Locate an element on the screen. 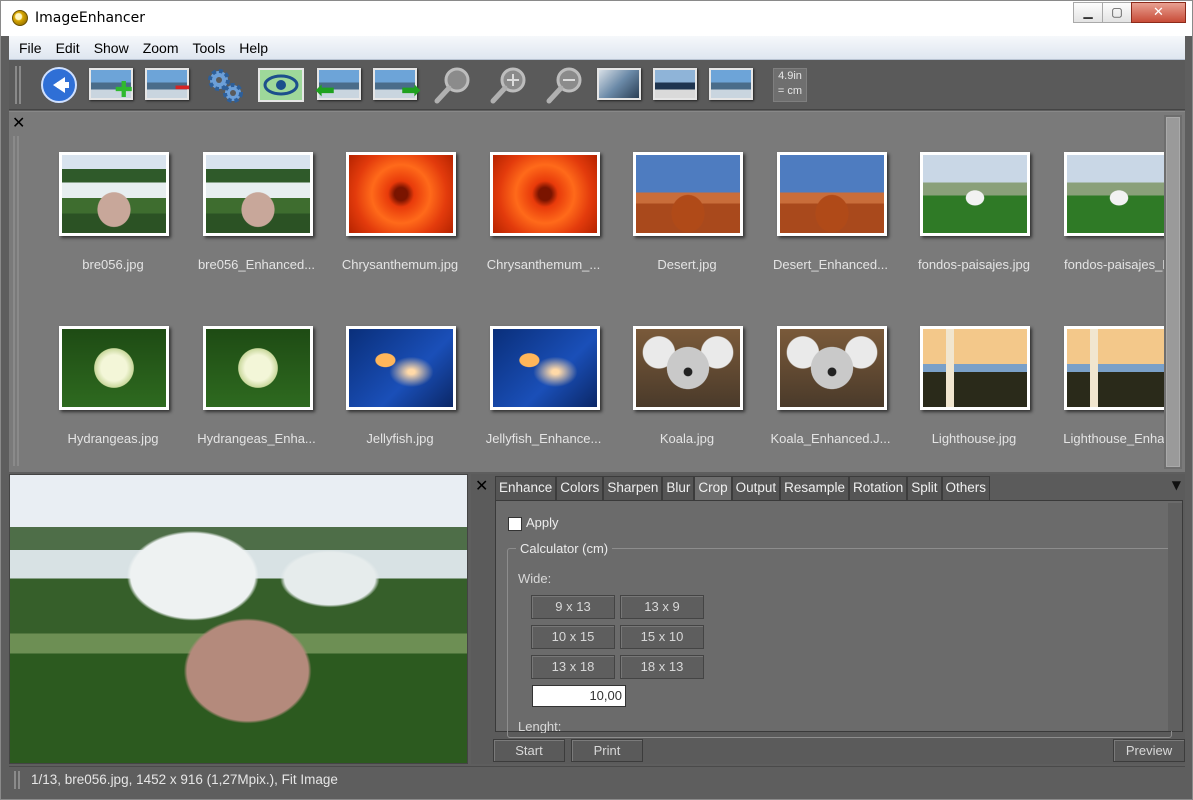 Image resolution: width=1193 pixels, height=800 pixels. image-preview is located at coordinates (238, 619).